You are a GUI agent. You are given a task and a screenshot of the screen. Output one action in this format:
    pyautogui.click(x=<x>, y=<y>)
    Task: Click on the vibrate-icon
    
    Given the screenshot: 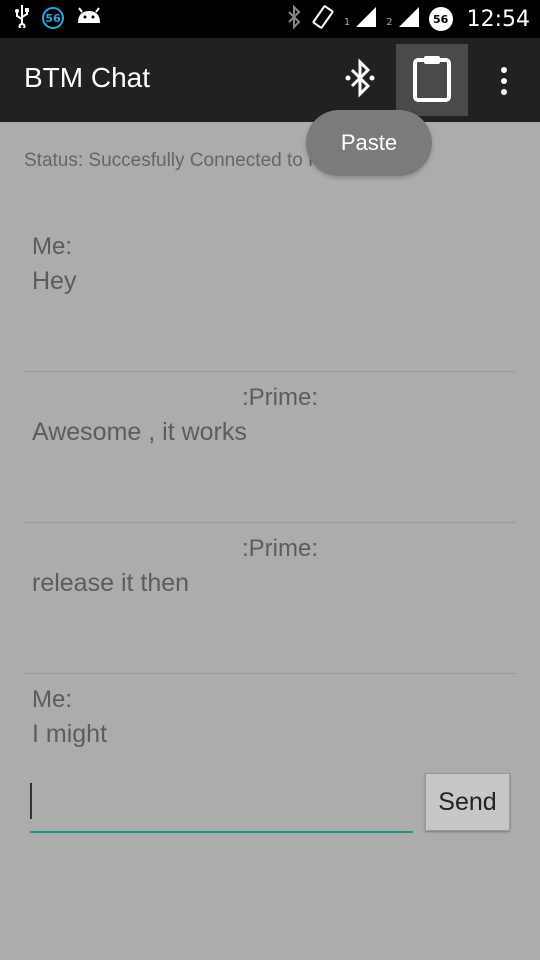 What is the action you would take?
    pyautogui.click(x=323, y=19)
    